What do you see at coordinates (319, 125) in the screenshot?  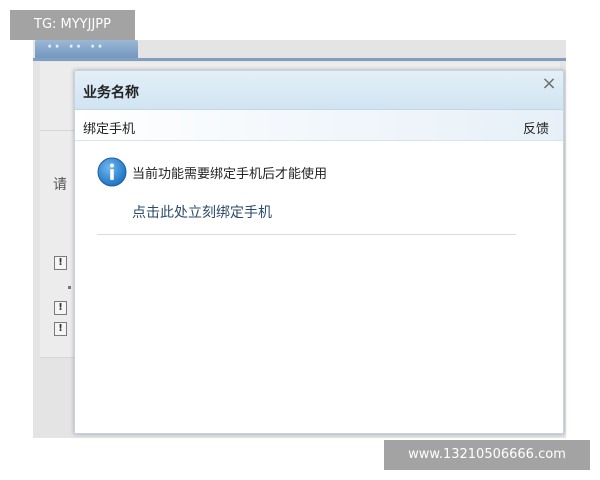 I see `dialog-subbar: 绑定手机 反馈` at bounding box center [319, 125].